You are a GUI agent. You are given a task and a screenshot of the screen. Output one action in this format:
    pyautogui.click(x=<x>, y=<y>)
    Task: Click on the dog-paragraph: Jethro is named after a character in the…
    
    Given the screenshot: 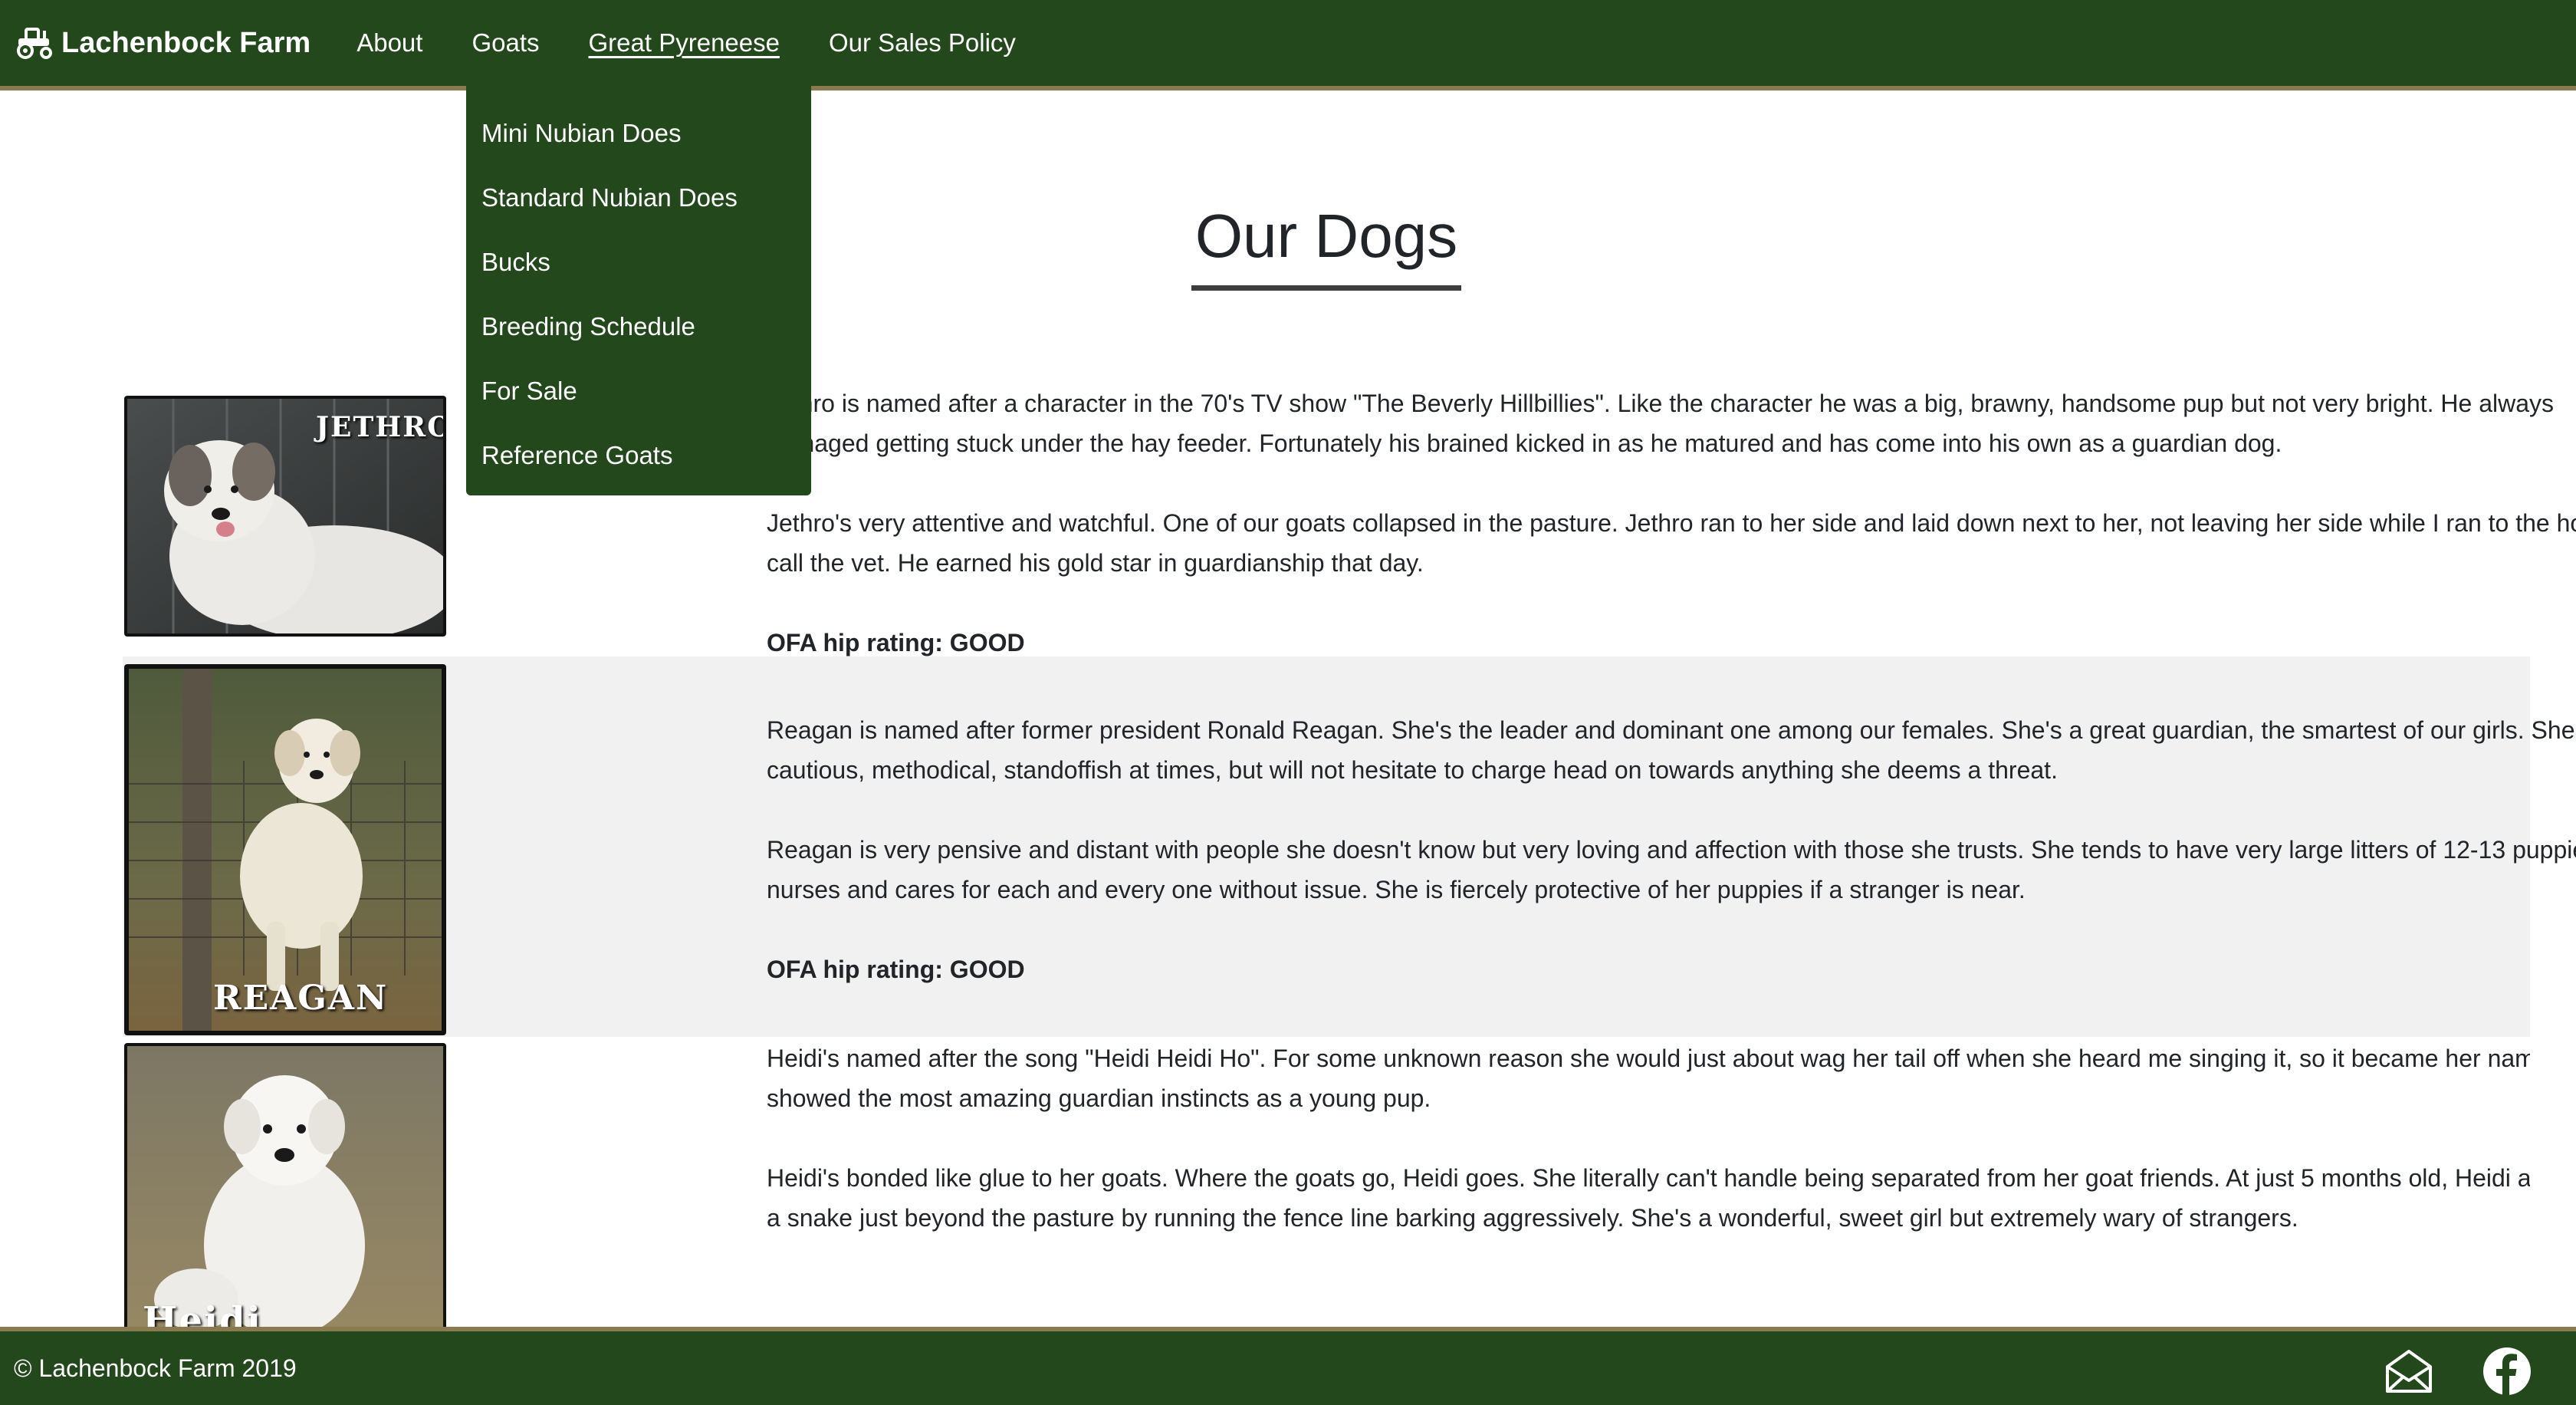 What is the action you would take?
    pyautogui.click(x=1661, y=424)
    